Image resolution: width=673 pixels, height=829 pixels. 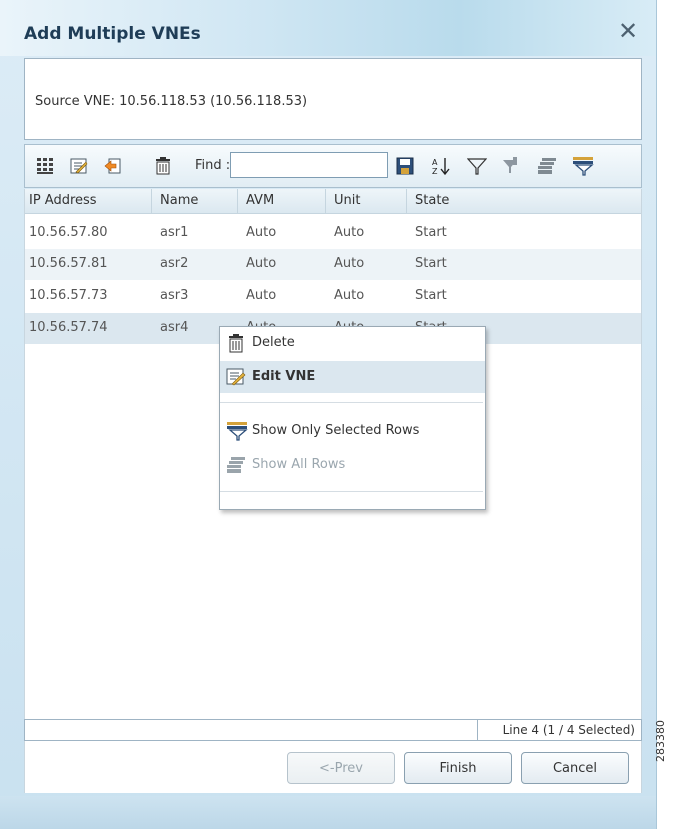 What do you see at coordinates (575, 768) in the screenshot?
I see `cancel-button: Cancel` at bounding box center [575, 768].